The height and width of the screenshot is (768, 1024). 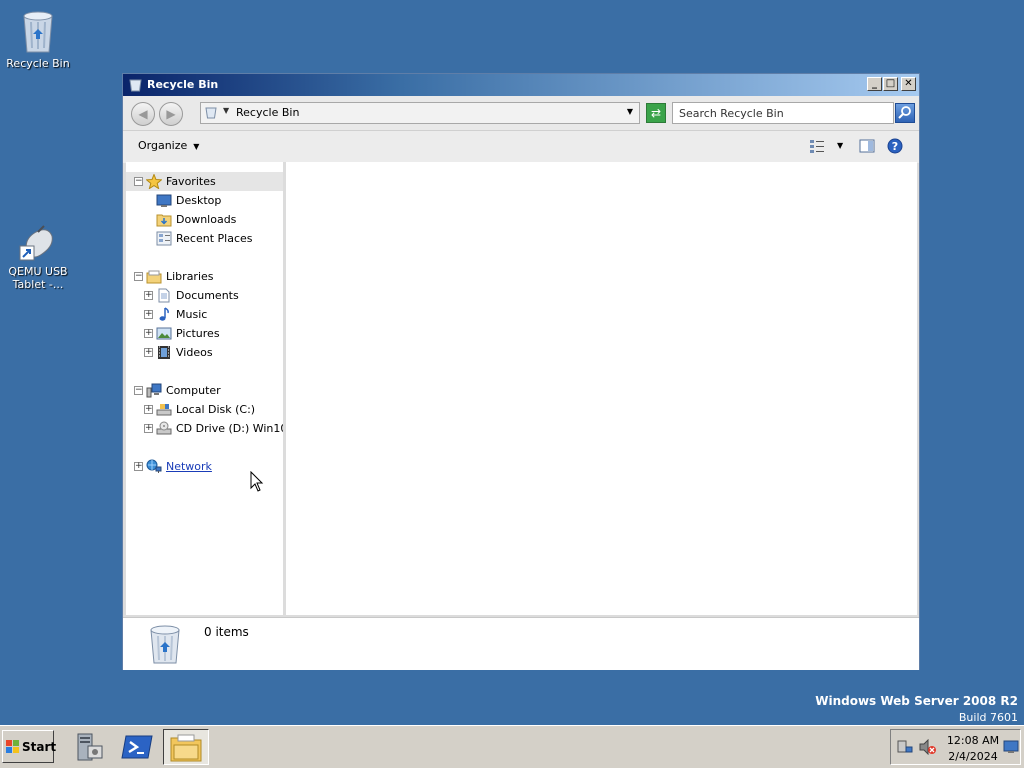 I want to click on minimize-button: _, so click(x=874, y=84).